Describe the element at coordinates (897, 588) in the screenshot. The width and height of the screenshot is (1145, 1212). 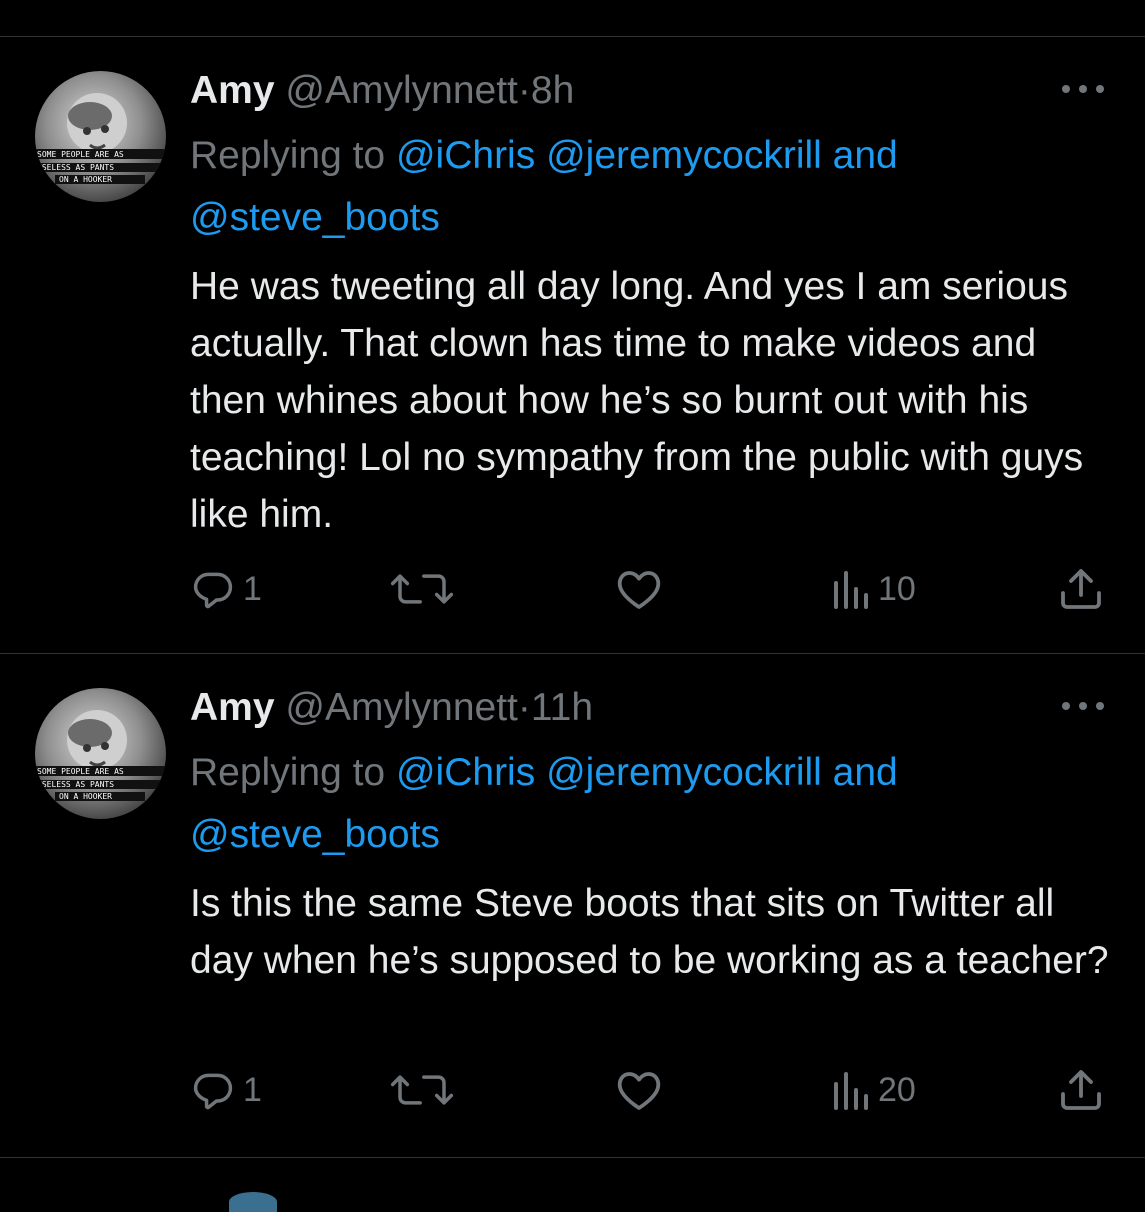
I see `views-count: 10` at that location.